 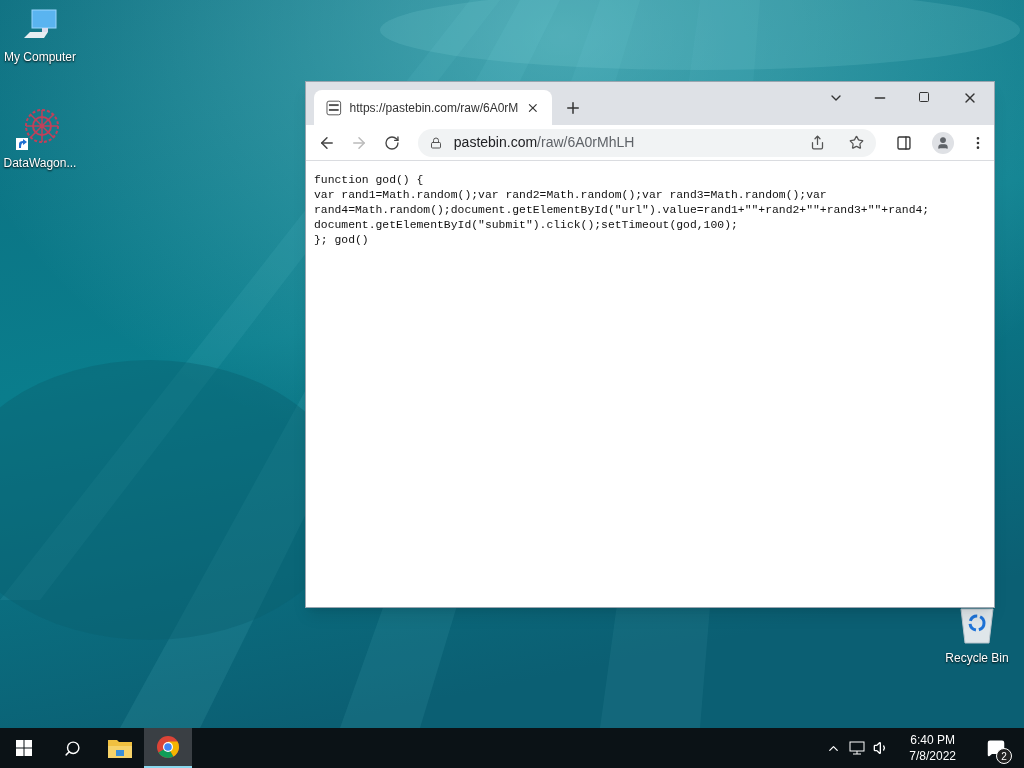 I want to click on code-line: rand4=Math.random();document.getElementById("url").value=rand1+""+rand2+""+rand3+""+rand4;, so click(x=622, y=210).